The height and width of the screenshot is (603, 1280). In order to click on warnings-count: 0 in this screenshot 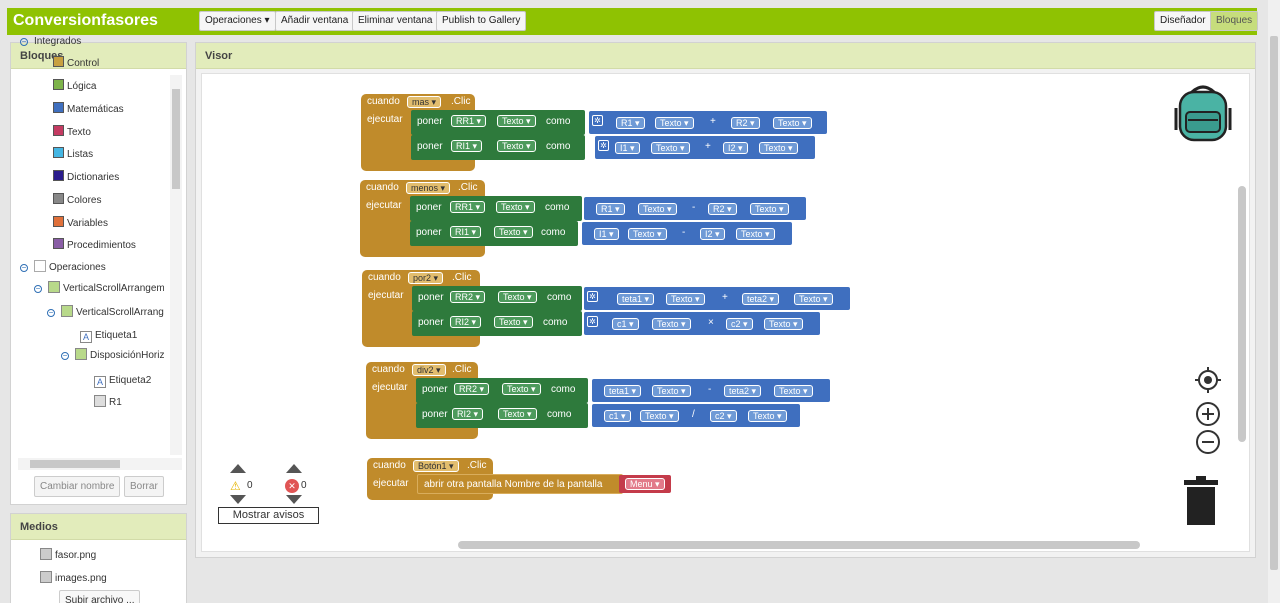, I will do `click(250, 485)`.